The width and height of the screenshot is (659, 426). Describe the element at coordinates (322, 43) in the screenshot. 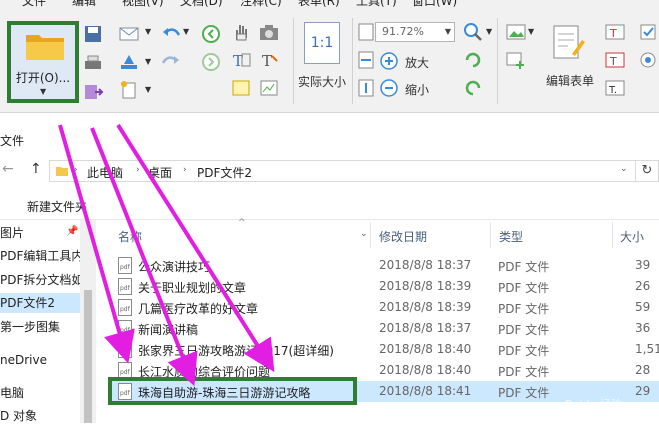

I see `actual-size-icon: 1:1` at that location.